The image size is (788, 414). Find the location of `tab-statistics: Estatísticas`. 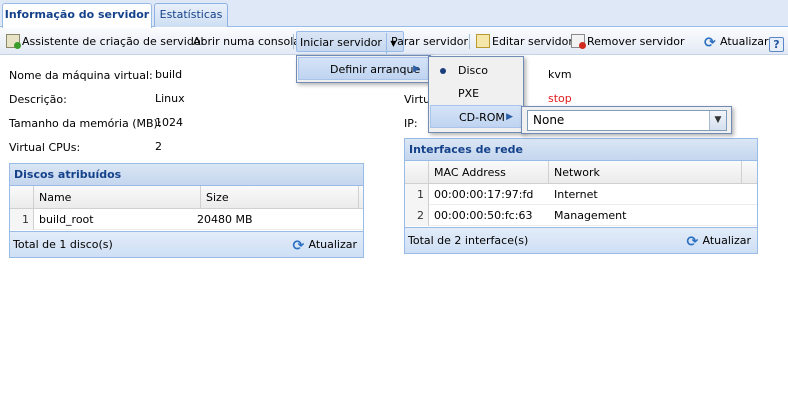

tab-statistics: Estatísticas is located at coordinates (191, 15).